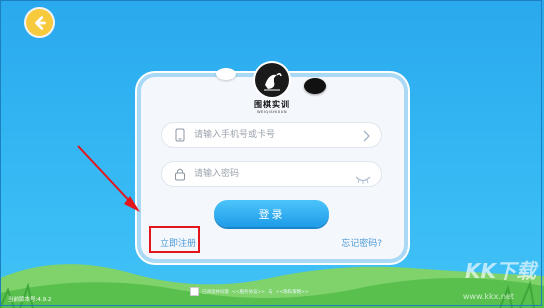  What do you see at coordinates (271, 213) in the screenshot?
I see `login-button: 登录` at bounding box center [271, 213].